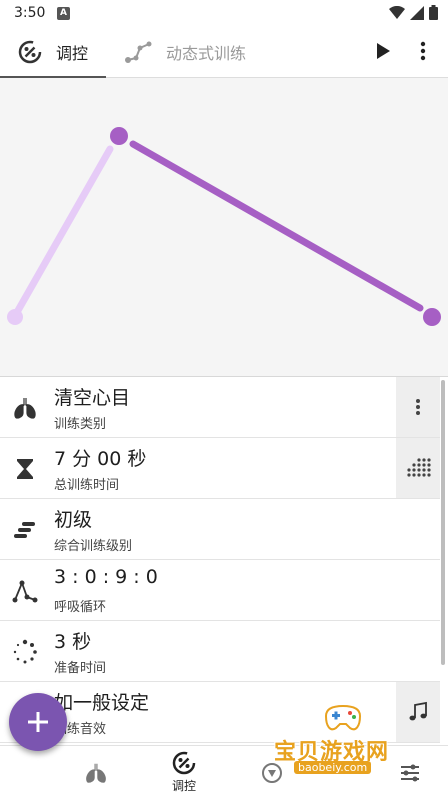  Describe the element at coordinates (183, 786) in the screenshot. I see `nav-label: 调控` at that location.